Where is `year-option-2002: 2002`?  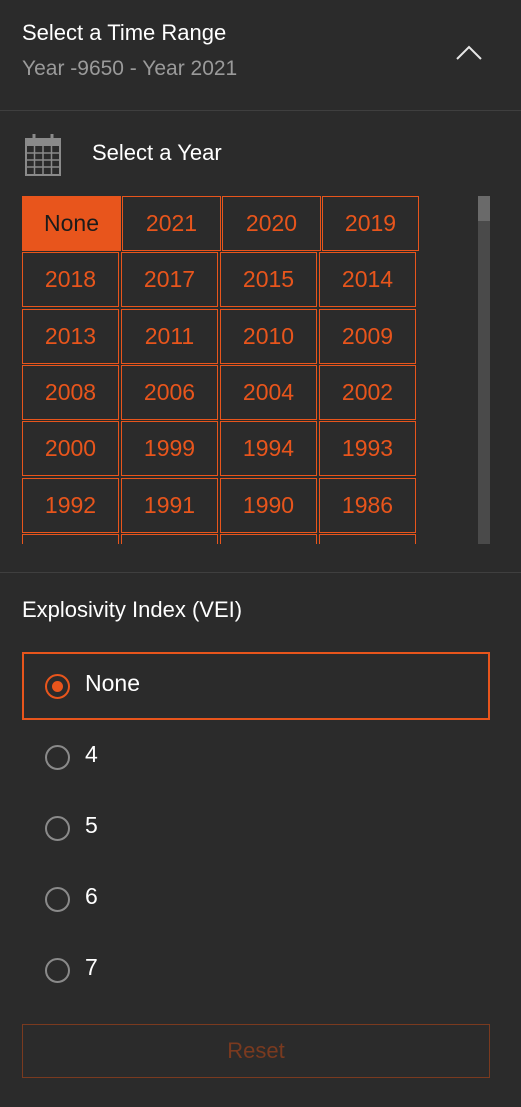 year-option-2002: 2002 is located at coordinates (367, 392).